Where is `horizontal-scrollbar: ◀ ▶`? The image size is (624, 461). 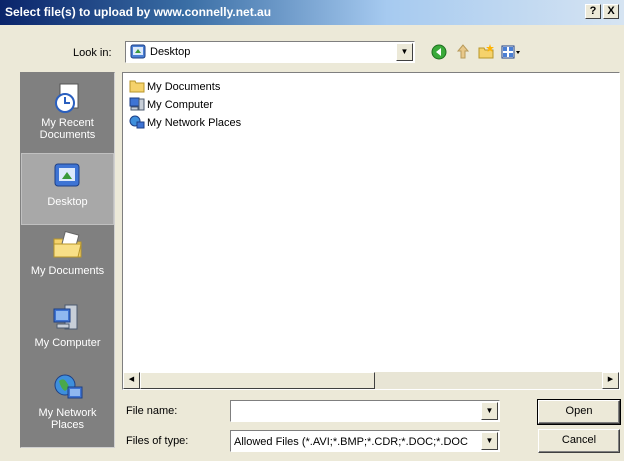
horizontal-scrollbar: ◀ ▶ is located at coordinates (371, 380).